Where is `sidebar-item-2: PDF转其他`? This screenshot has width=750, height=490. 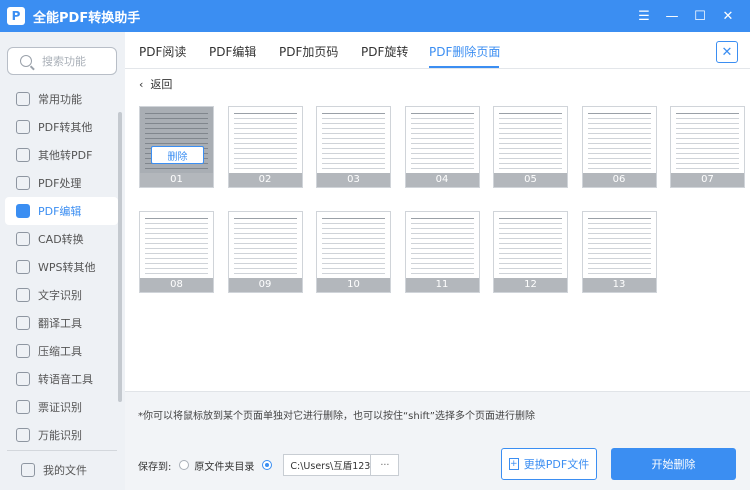
sidebar-item-2: PDF转其他 is located at coordinates (61, 127).